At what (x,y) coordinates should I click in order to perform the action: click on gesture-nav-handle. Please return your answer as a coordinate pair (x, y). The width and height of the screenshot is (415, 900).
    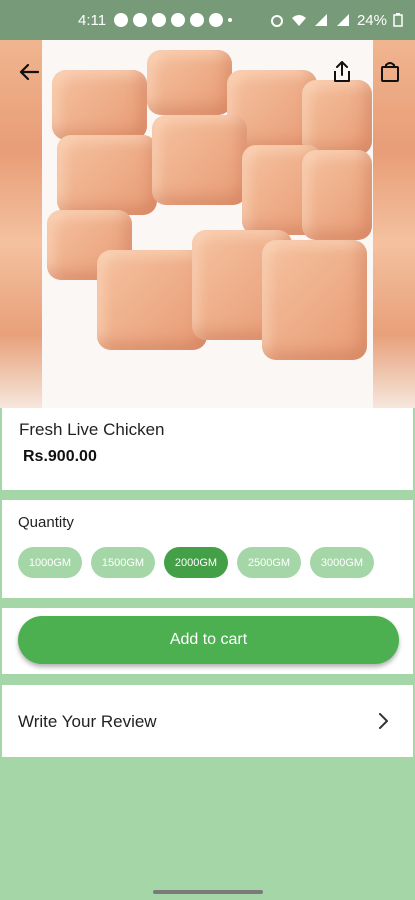
    Looking at the image, I should click on (208, 892).